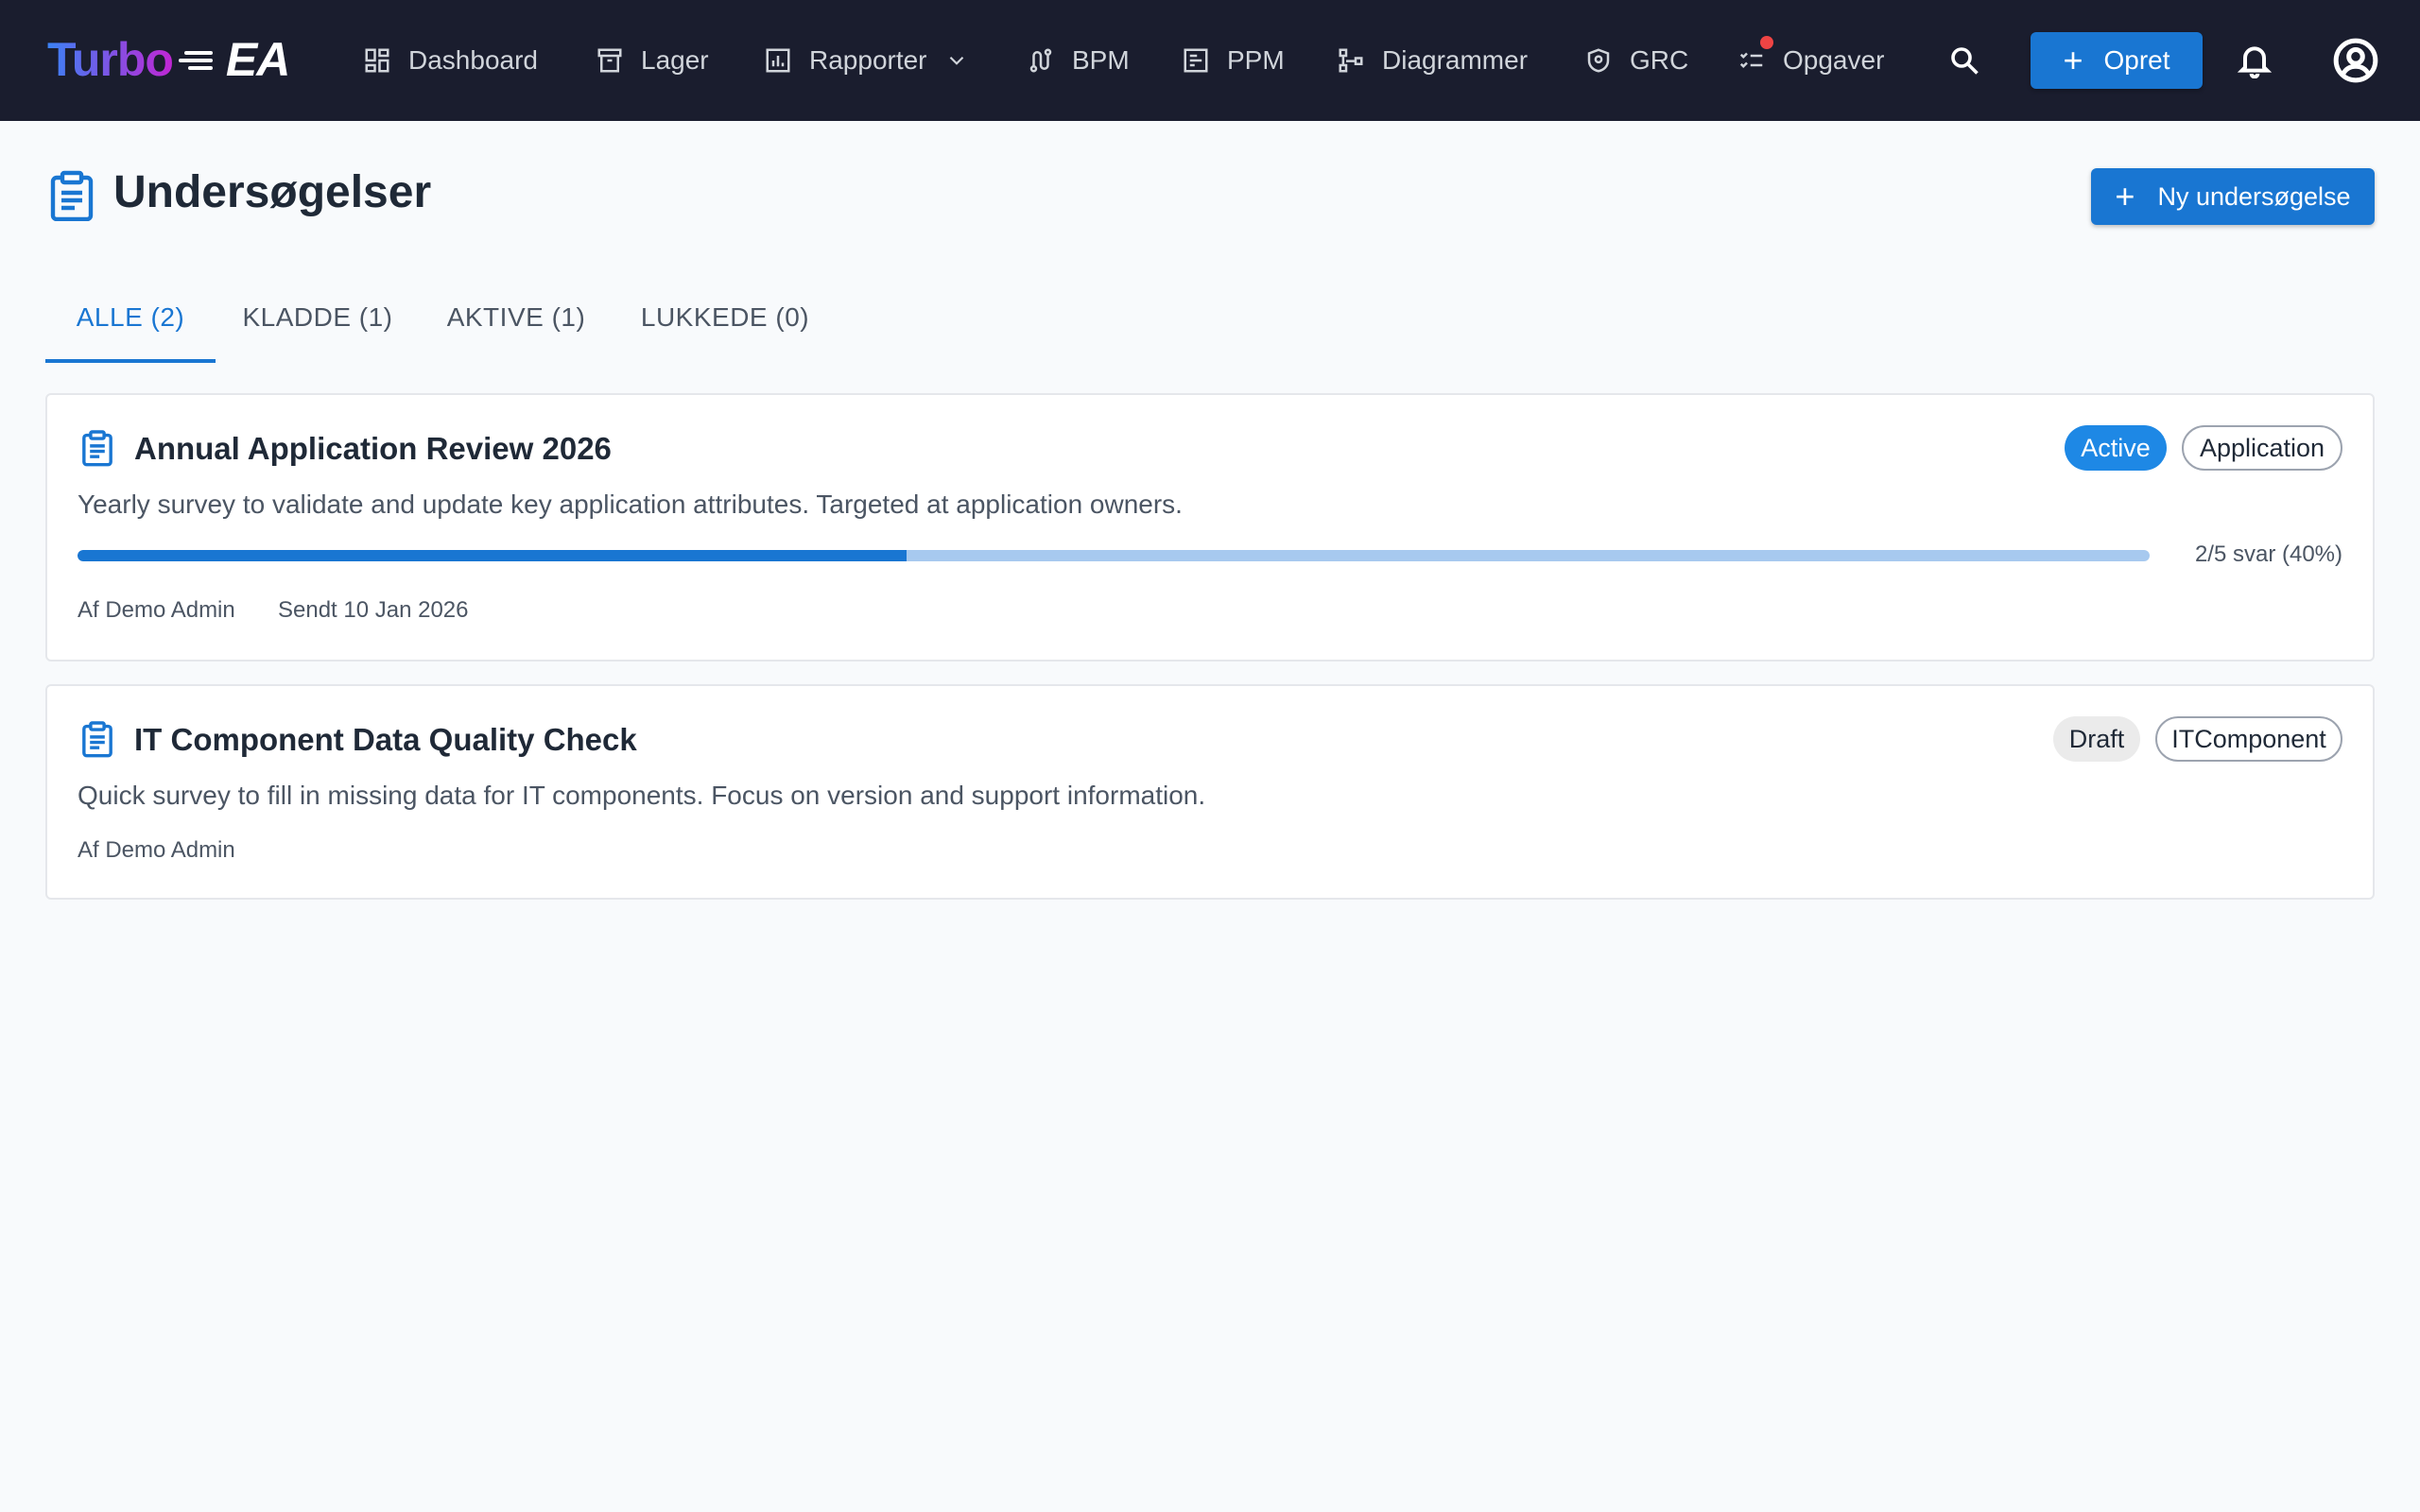  I want to click on tab-closed: LUKKEDE (0), so click(725, 318).